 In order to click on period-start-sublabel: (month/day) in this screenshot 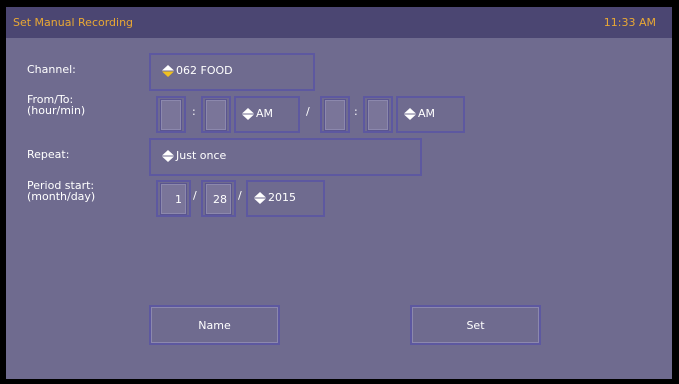, I will do `click(61, 196)`.